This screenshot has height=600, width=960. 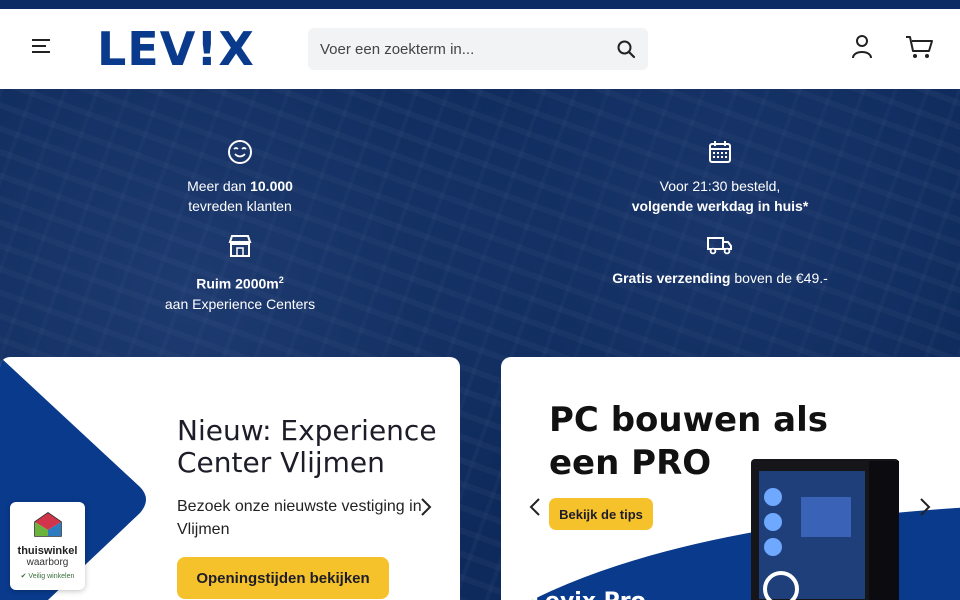 What do you see at coordinates (281, 462) in the screenshot?
I see `card1-title-line2: Center Vlijmen` at bounding box center [281, 462].